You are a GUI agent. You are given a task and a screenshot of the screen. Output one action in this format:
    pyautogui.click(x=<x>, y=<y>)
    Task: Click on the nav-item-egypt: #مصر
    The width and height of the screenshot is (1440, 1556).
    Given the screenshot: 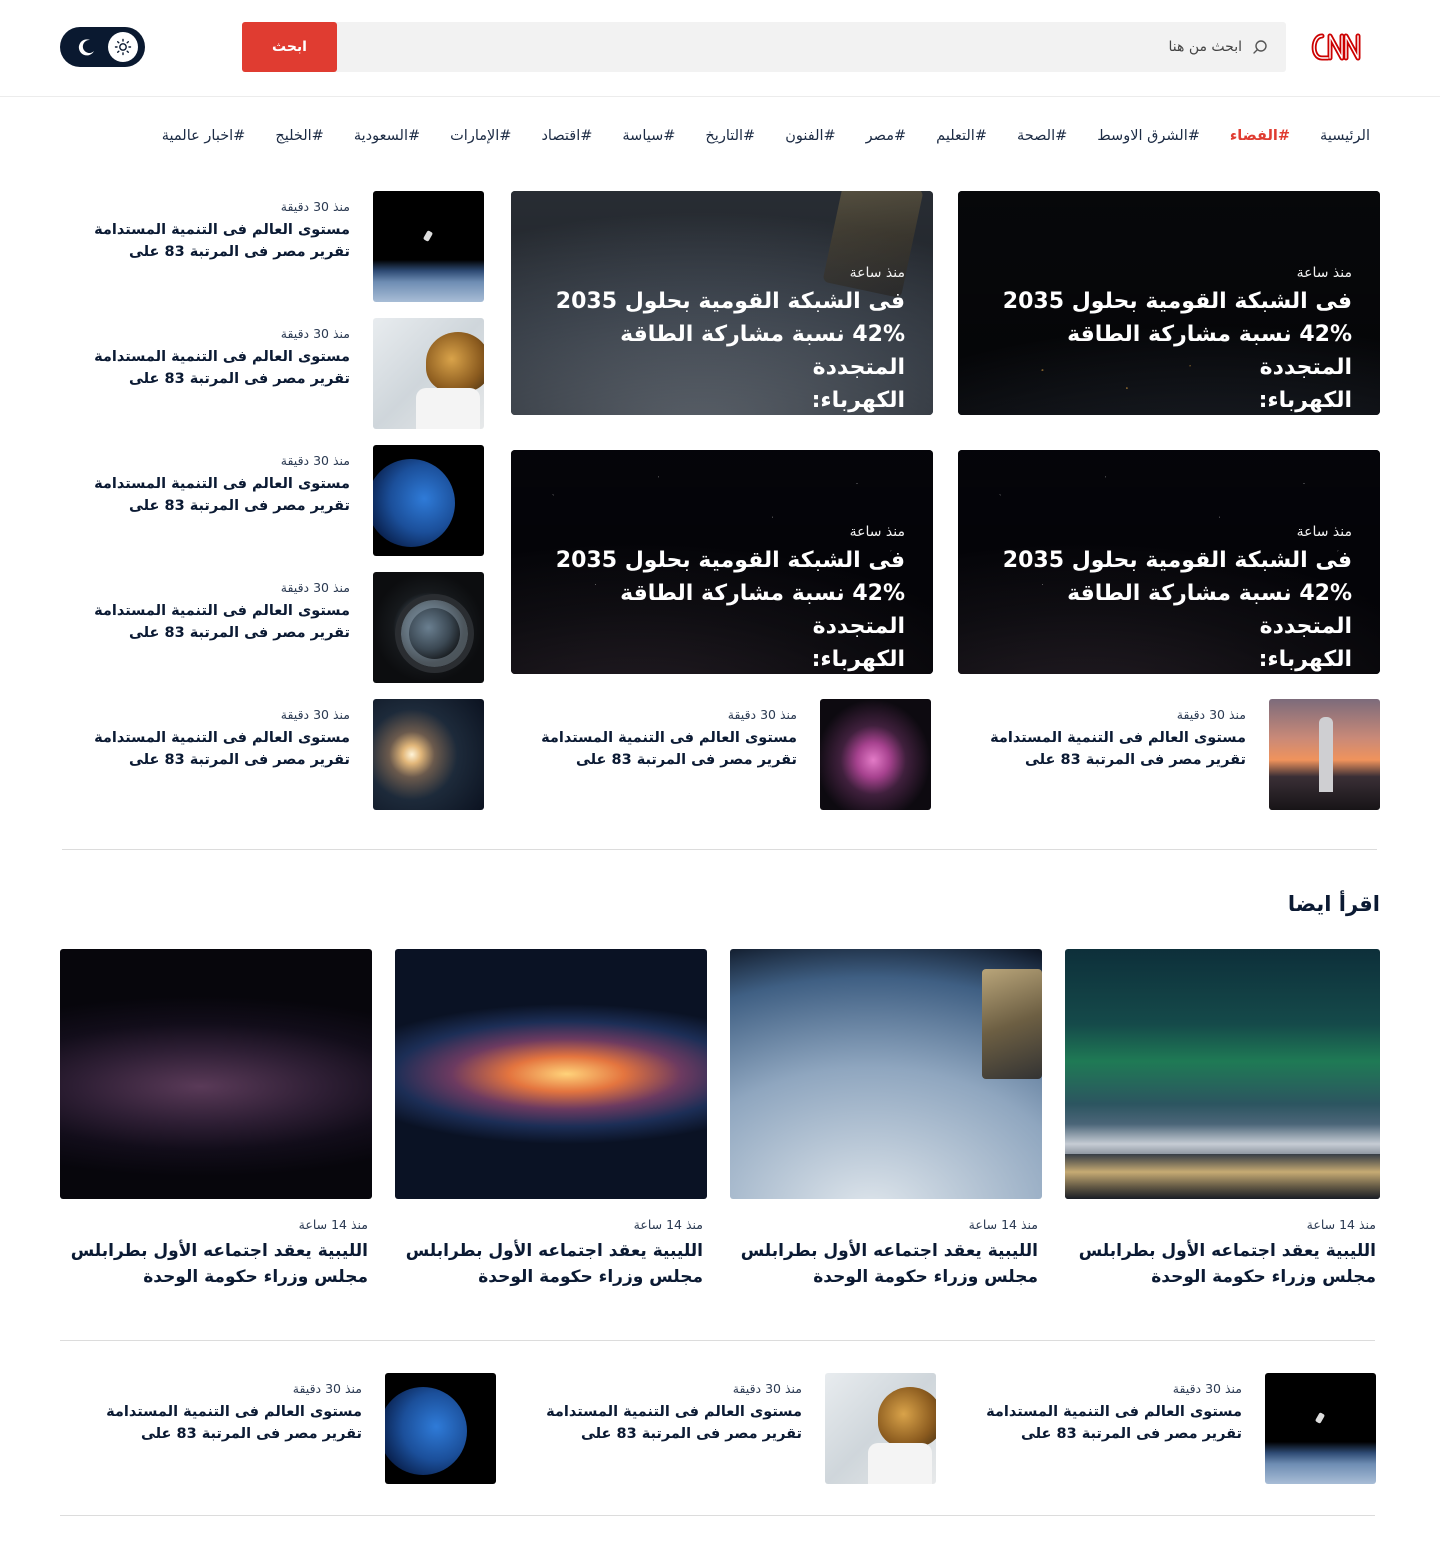 What is the action you would take?
    pyautogui.click(x=886, y=140)
    